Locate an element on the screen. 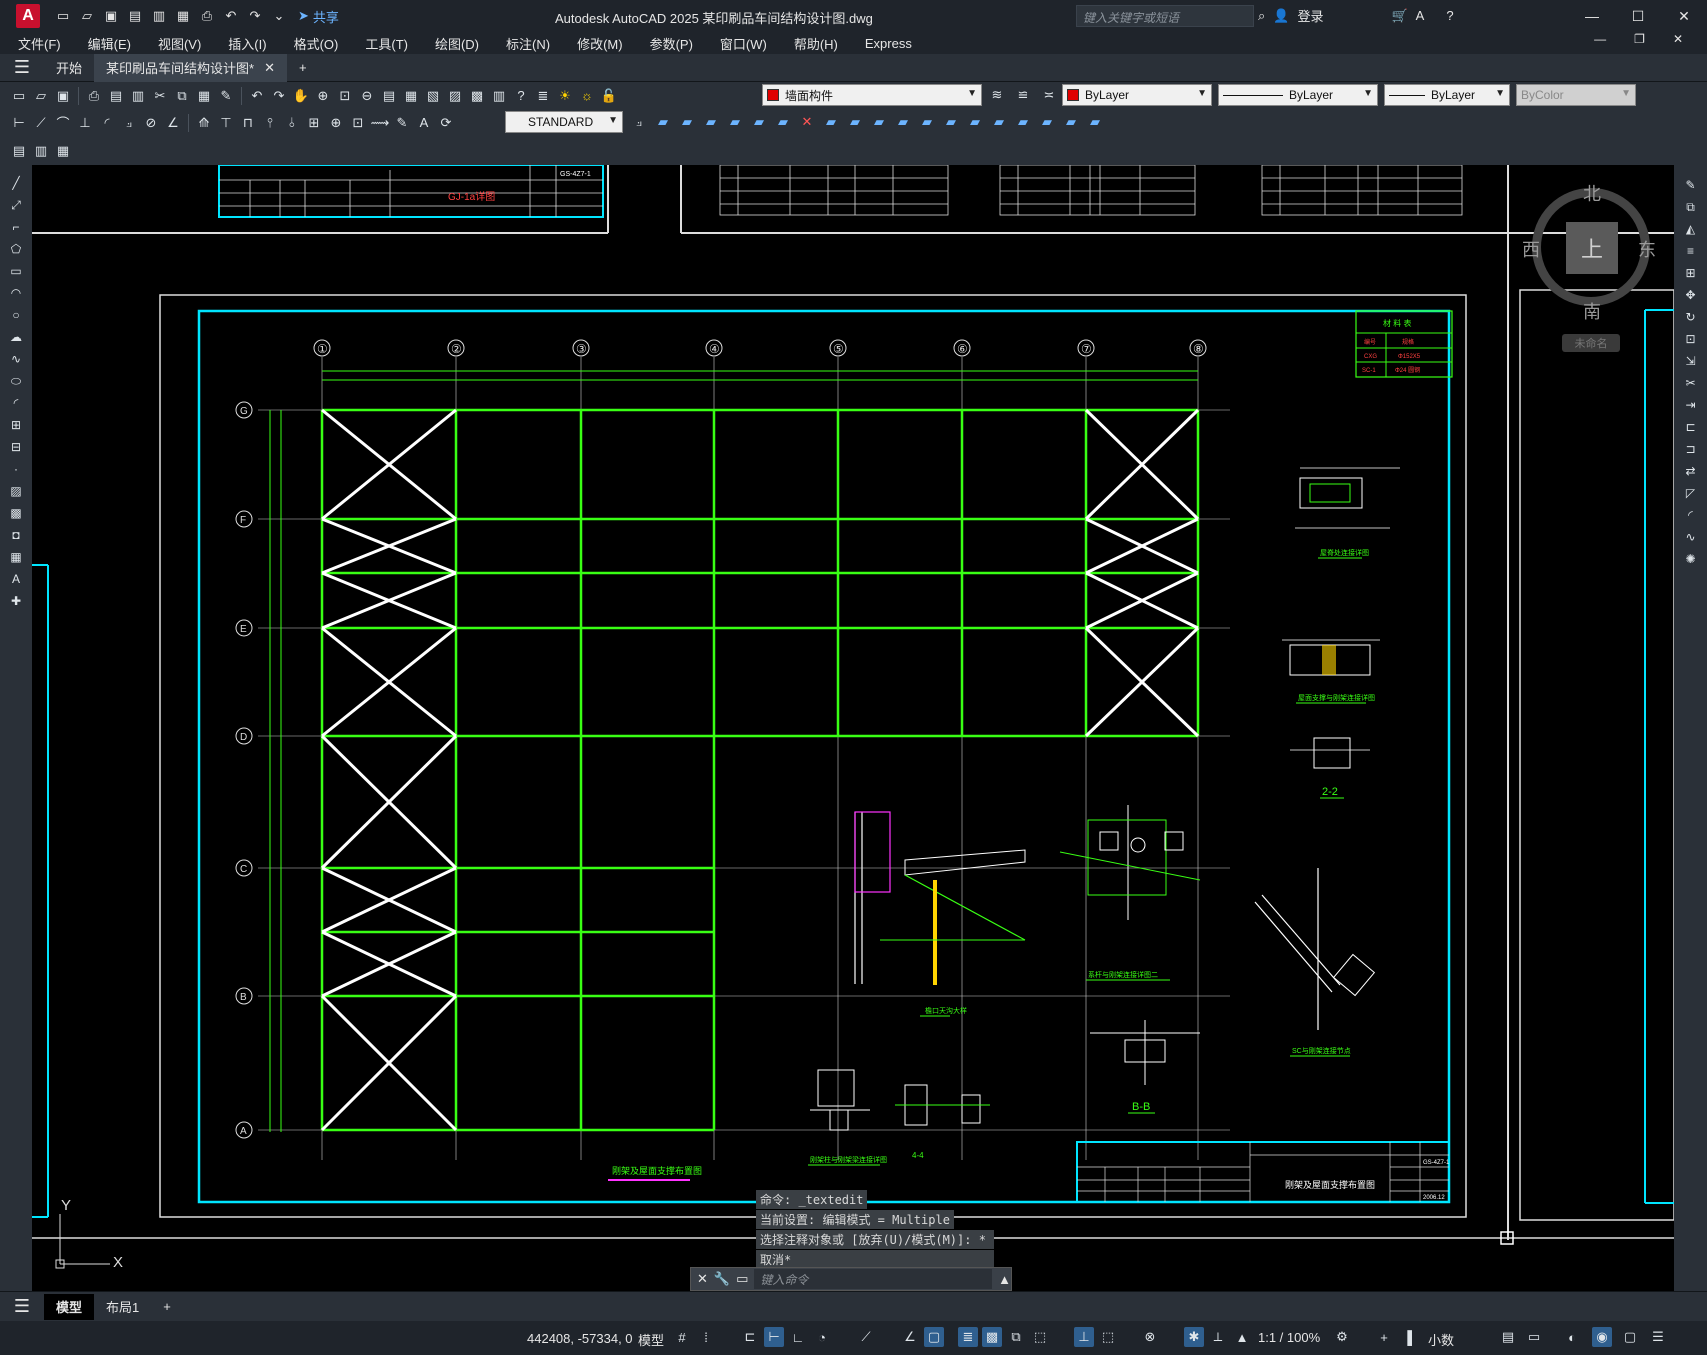  autocad-logo-icon: A is located at coordinates (28, 16).